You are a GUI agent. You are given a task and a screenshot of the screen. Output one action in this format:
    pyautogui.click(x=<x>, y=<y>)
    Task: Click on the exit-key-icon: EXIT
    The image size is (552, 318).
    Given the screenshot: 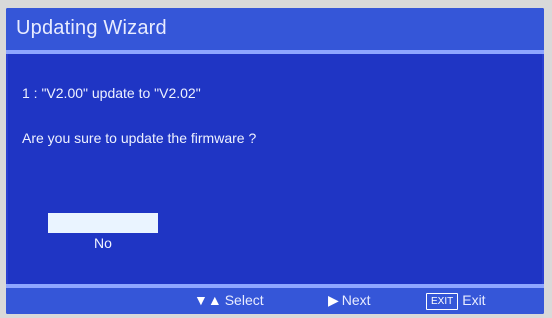 What is the action you would take?
    pyautogui.click(x=442, y=301)
    